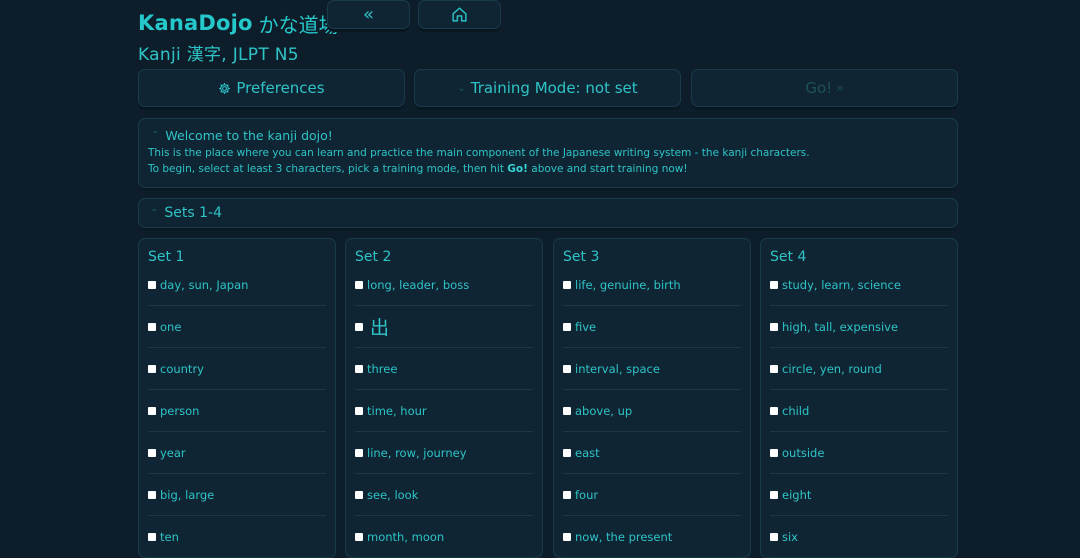  Describe the element at coordinates (180, 410) in the screenshot. I see `item-label: person` at that location.